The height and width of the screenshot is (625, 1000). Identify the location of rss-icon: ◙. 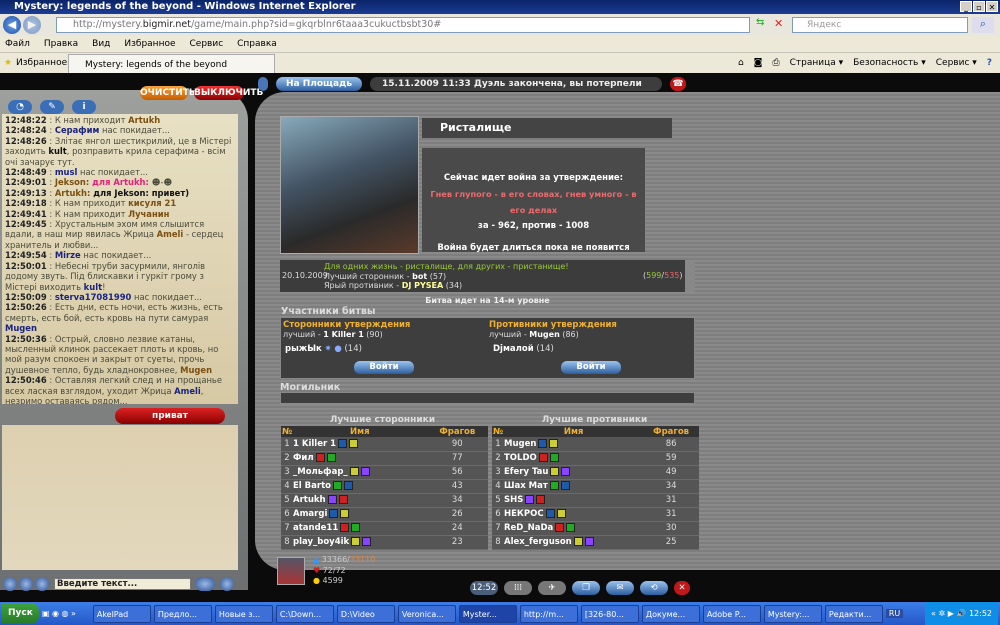
(758, 63).